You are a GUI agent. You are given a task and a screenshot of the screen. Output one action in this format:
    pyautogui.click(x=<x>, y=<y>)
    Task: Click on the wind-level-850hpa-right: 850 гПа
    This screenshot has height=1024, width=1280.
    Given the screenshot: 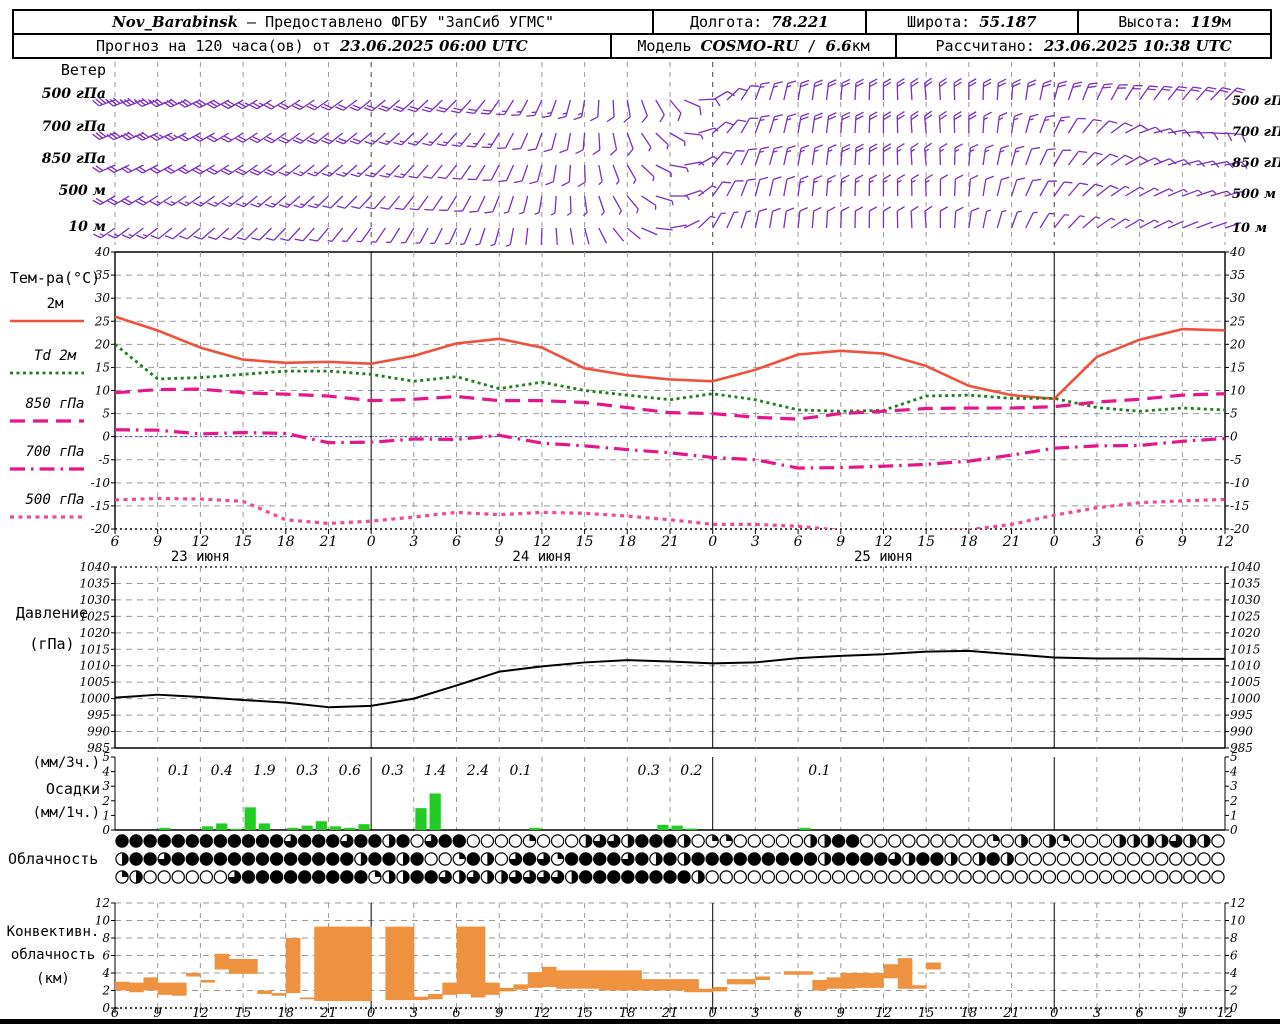 What is the action you would take?
    pyautogui.click(x=1256, y=163)
    